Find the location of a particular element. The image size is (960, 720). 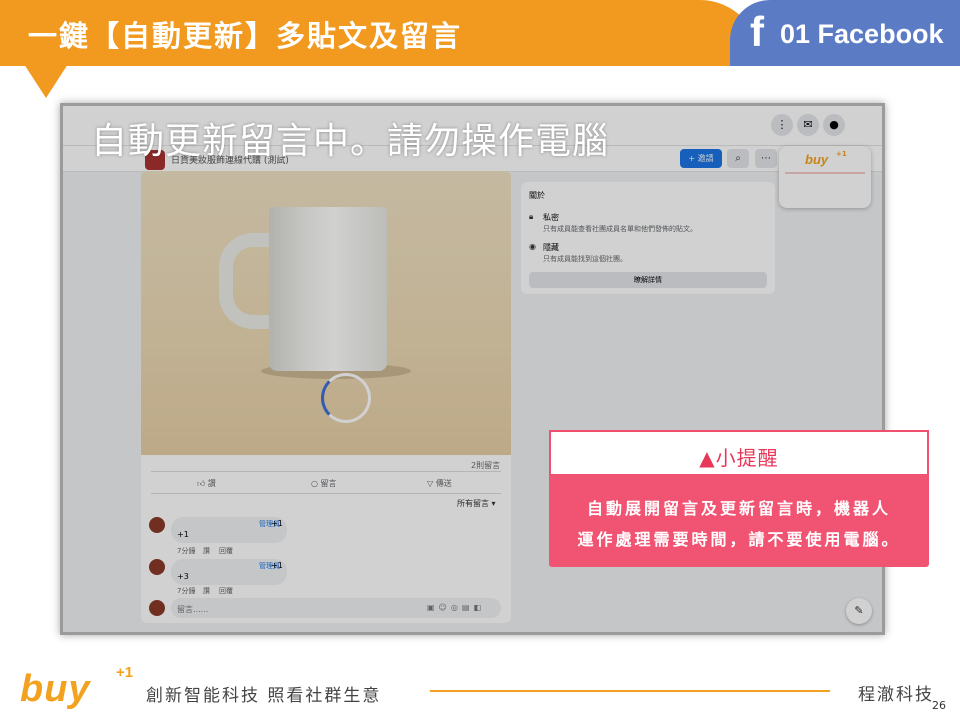

page-number: 26 is located at coordinates (939, 705).